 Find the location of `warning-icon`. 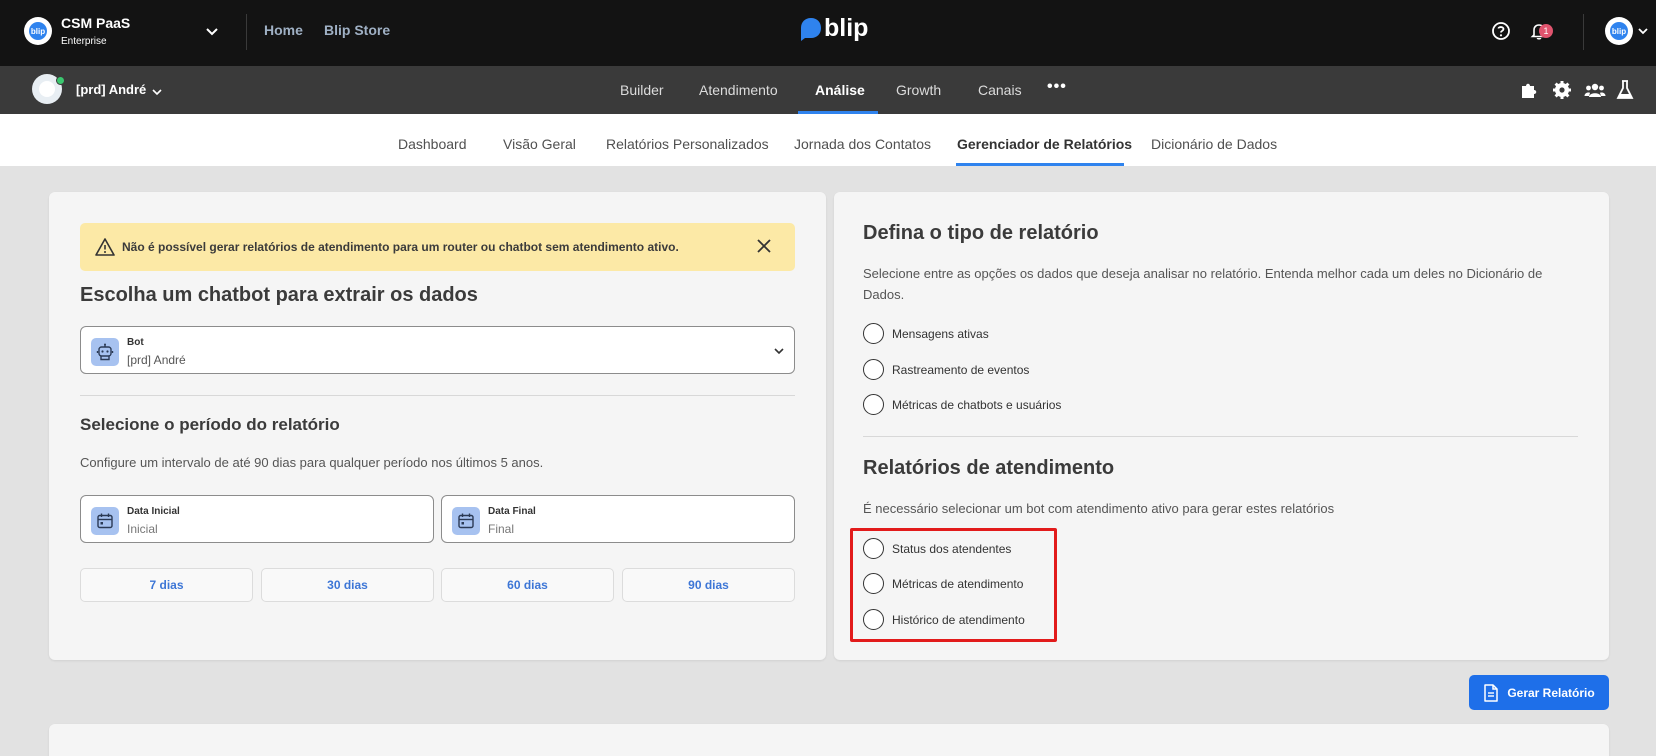

warning-icon is located at coordinates (105, 247).